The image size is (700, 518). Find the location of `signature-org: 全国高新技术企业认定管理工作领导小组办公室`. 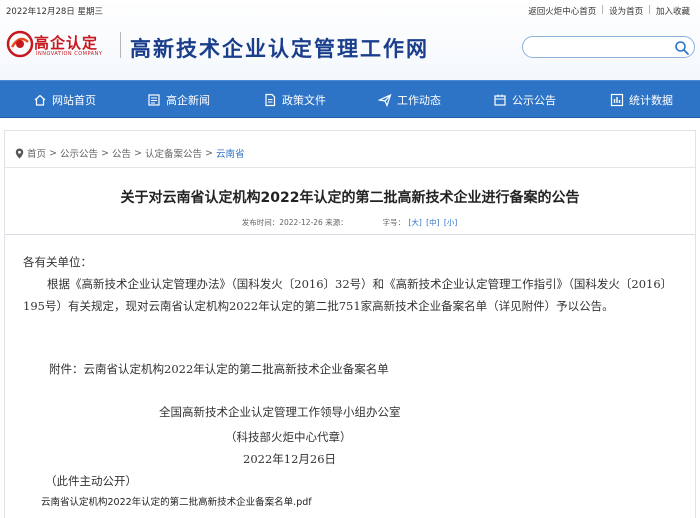

signature-org: 全国高新技术企业认定管理工作领导小组办公室 is located at coordinates (280, 412).